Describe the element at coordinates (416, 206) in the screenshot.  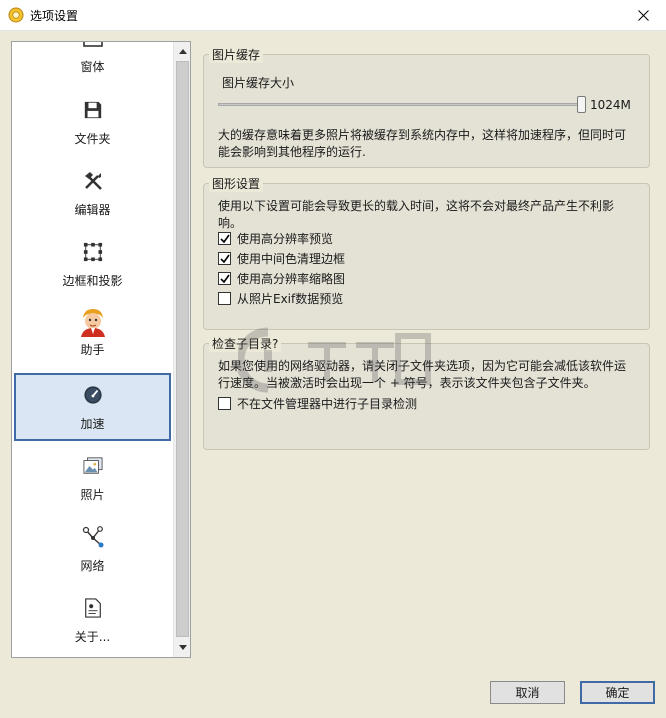
I see `graphics-description-line1: 使用以下设置可能会导致更长的载入时间，这将不会对最终产品产生不利影` at that location.